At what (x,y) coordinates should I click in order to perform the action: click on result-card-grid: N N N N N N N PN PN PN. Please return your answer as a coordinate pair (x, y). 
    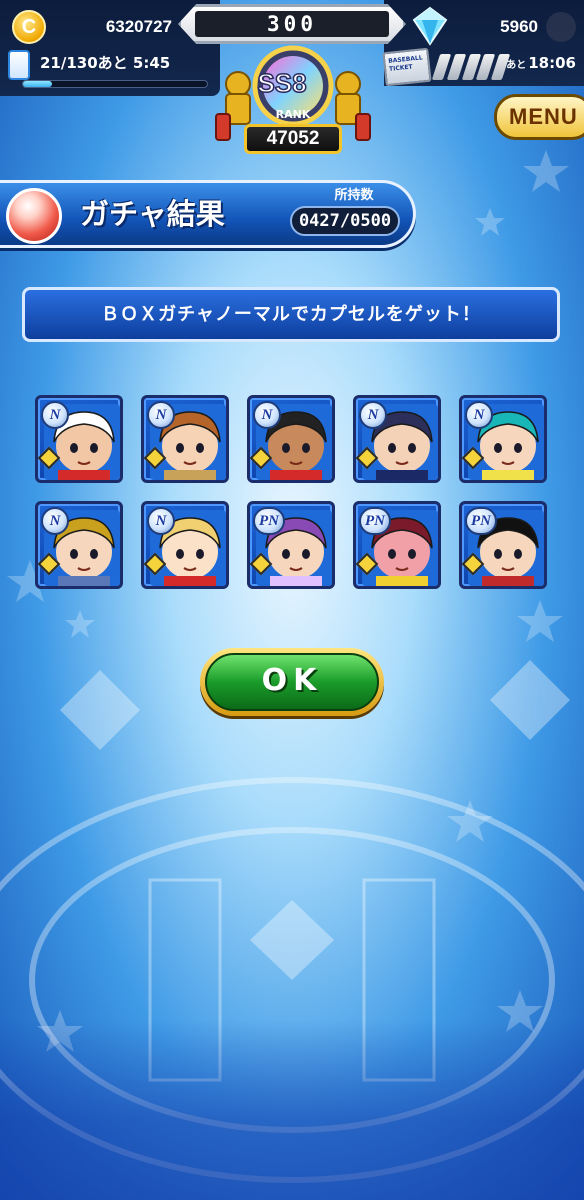
    Looking at the image, I should click on (292, 492).